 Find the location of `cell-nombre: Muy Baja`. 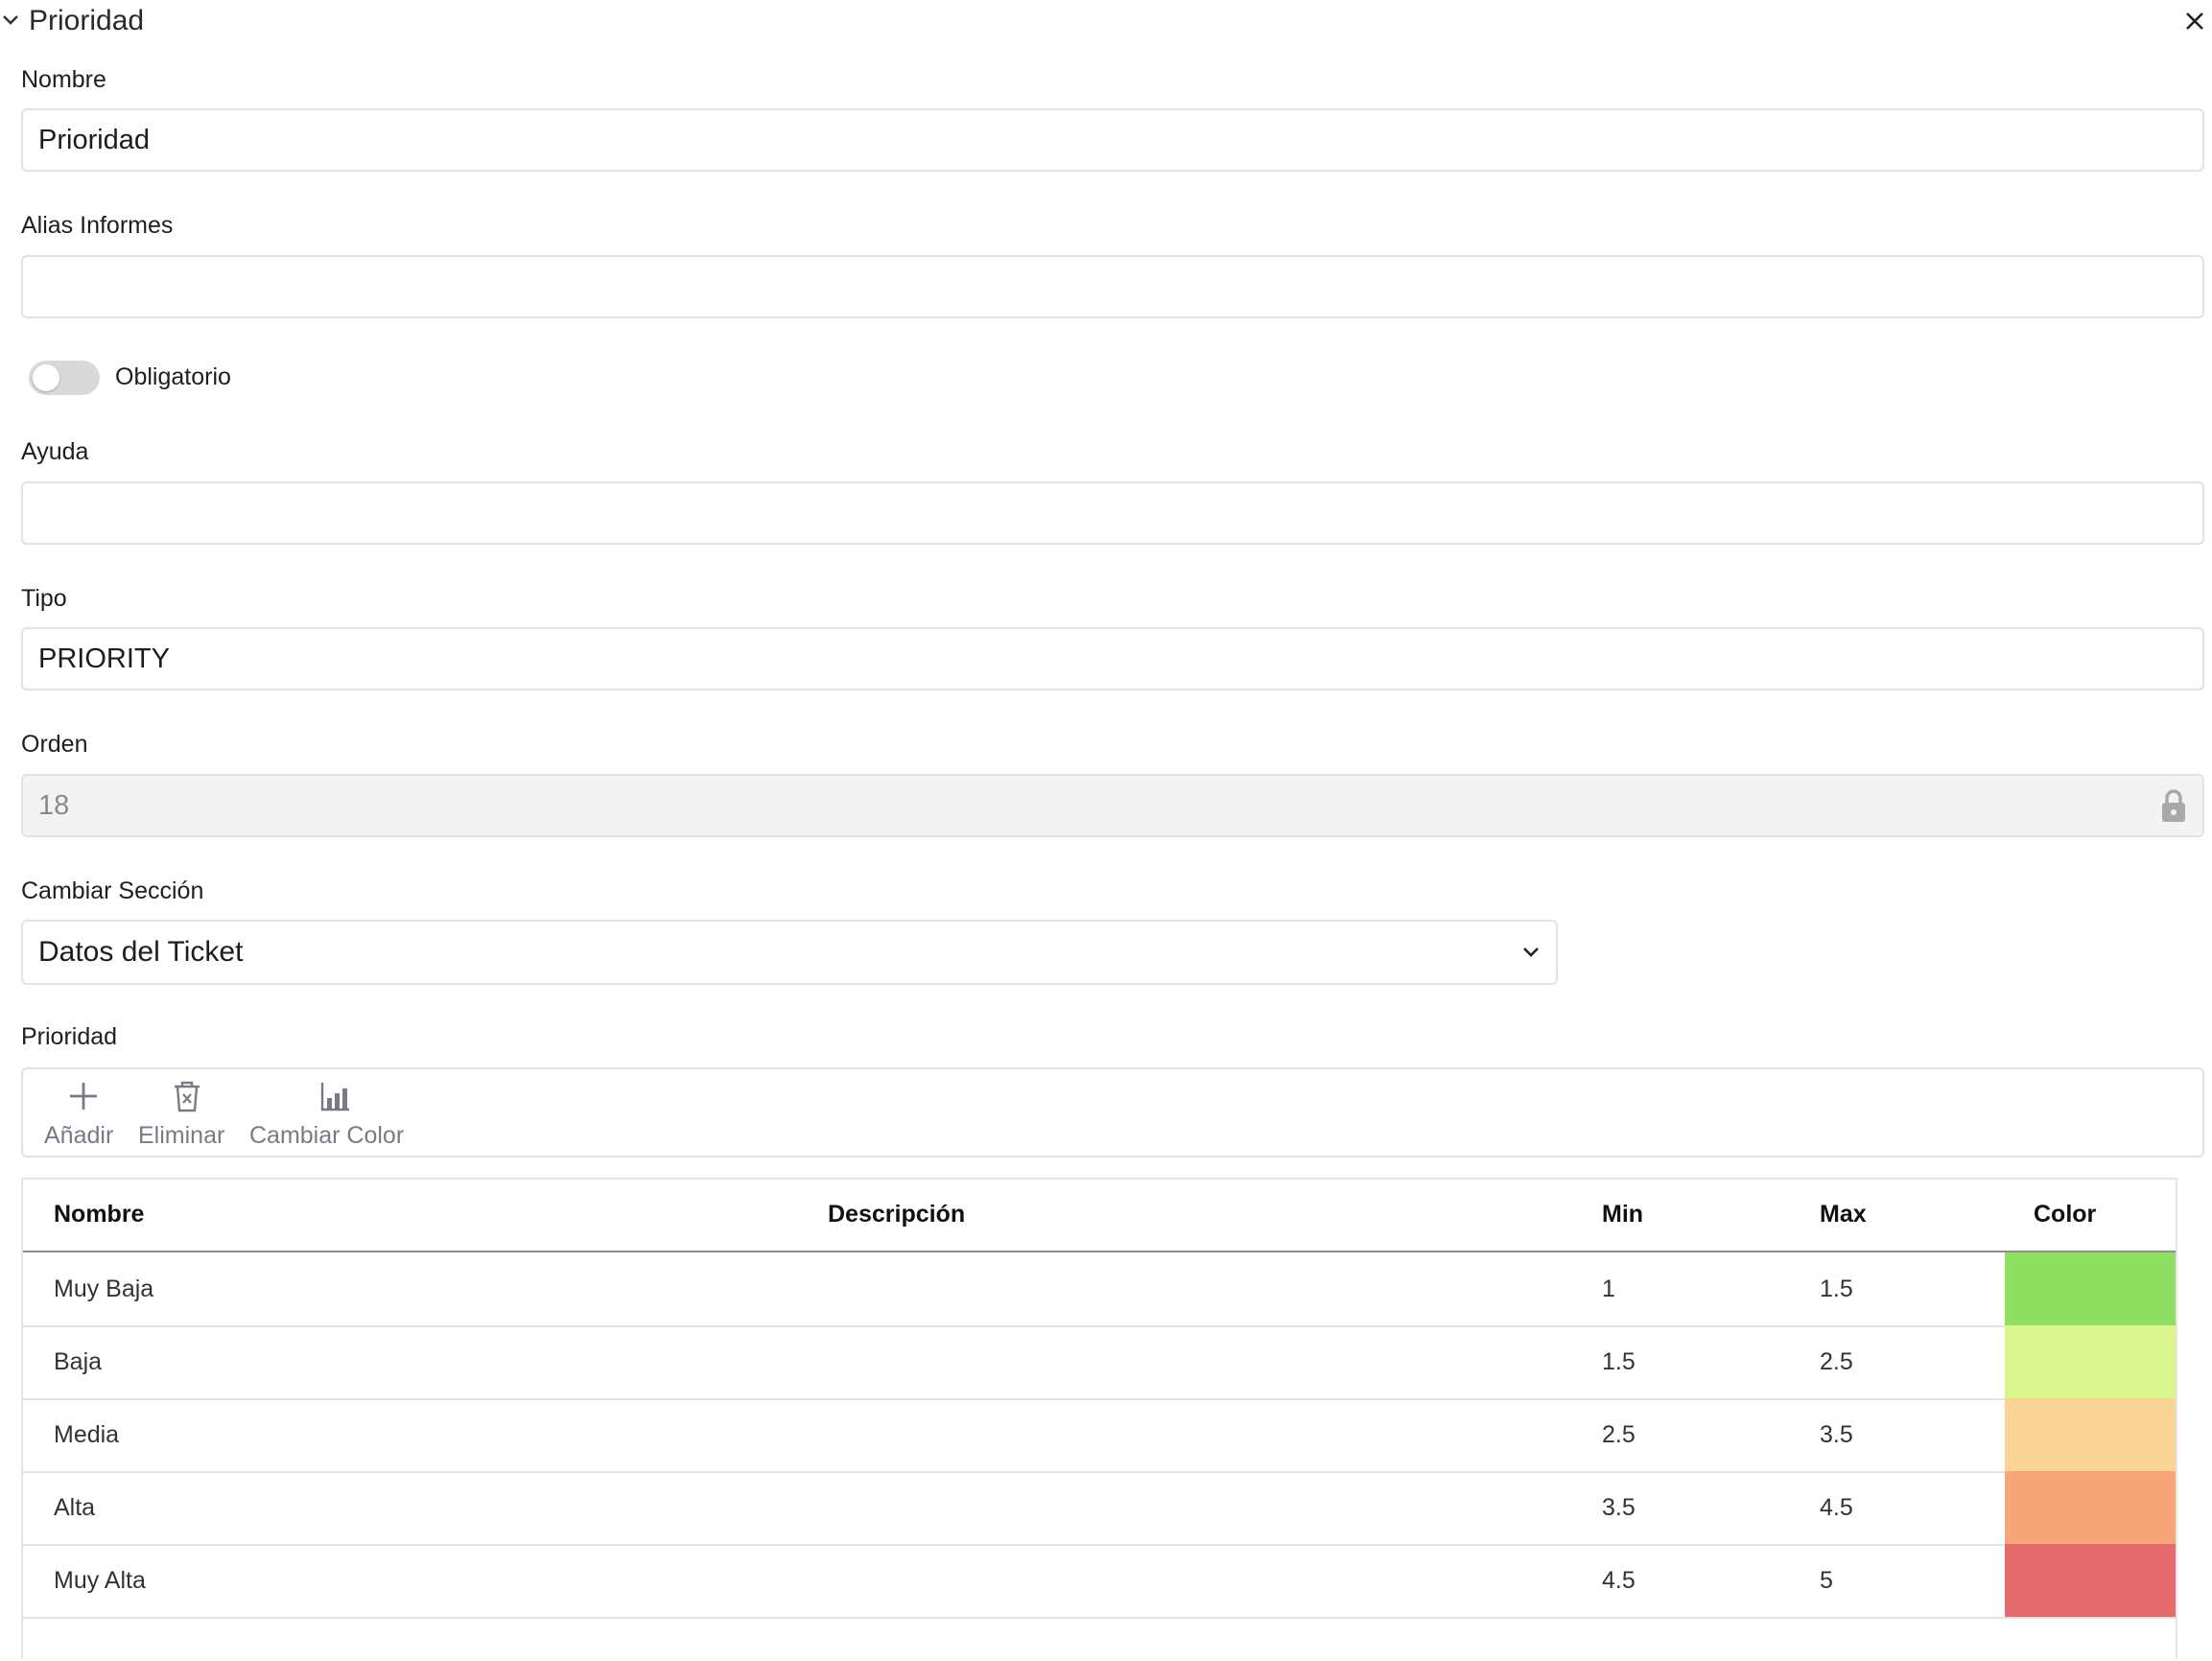

cell-nombre: Muy Baja is located at coordinates (104, 1288).